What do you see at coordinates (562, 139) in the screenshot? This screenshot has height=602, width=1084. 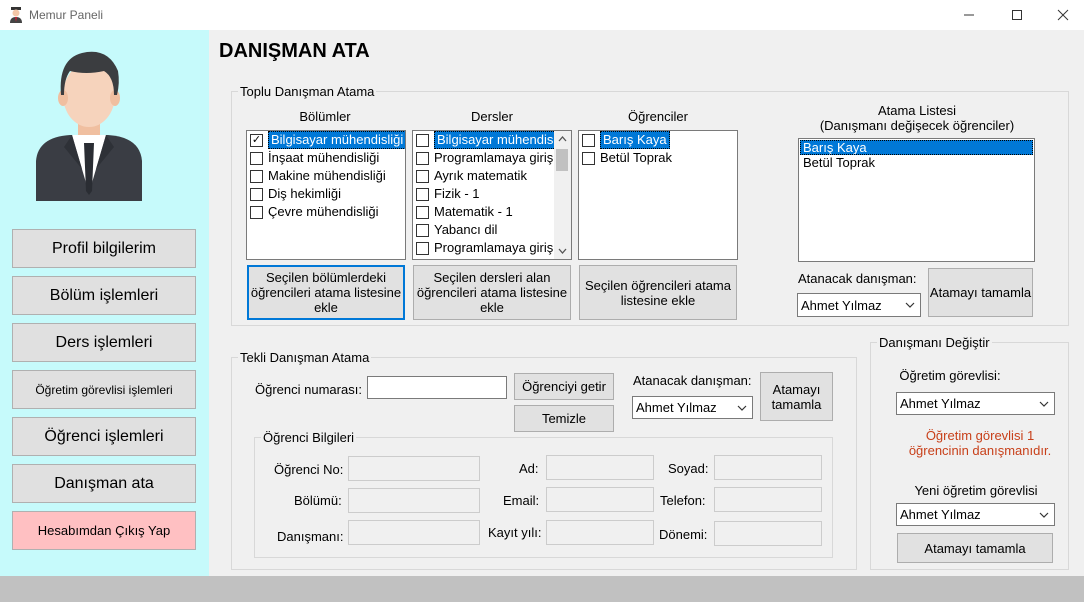 I see `scroll-up-icon` at bounding box center [562, 139].